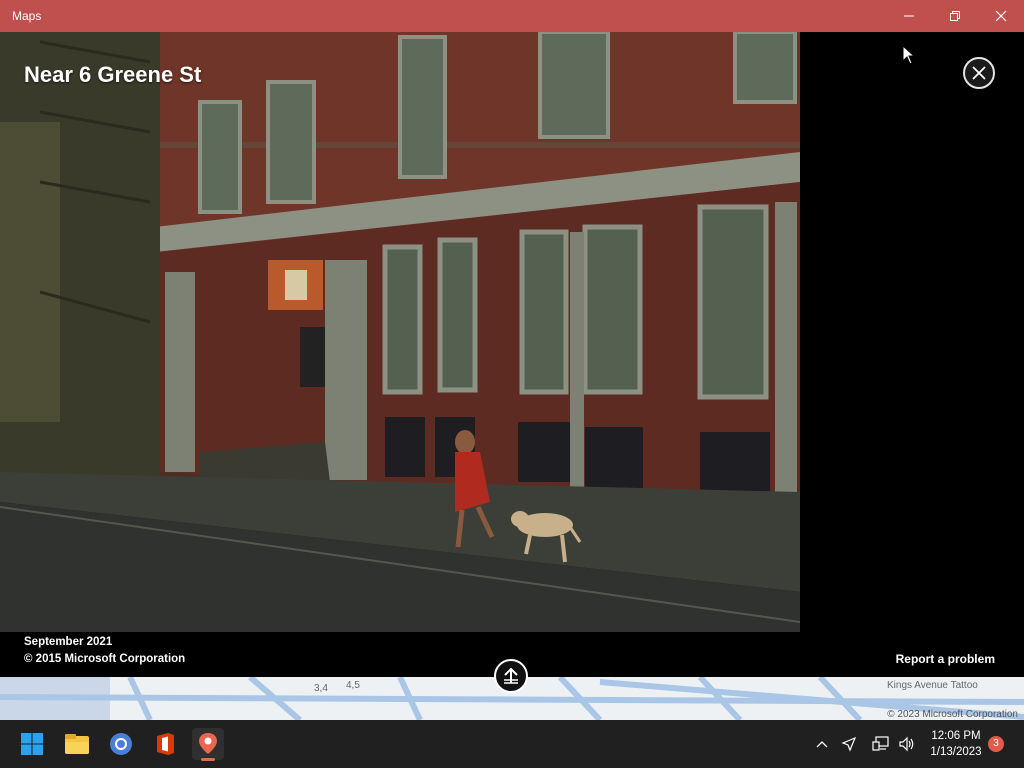  I want to click on map-label: 3,4, so click(321, 688).